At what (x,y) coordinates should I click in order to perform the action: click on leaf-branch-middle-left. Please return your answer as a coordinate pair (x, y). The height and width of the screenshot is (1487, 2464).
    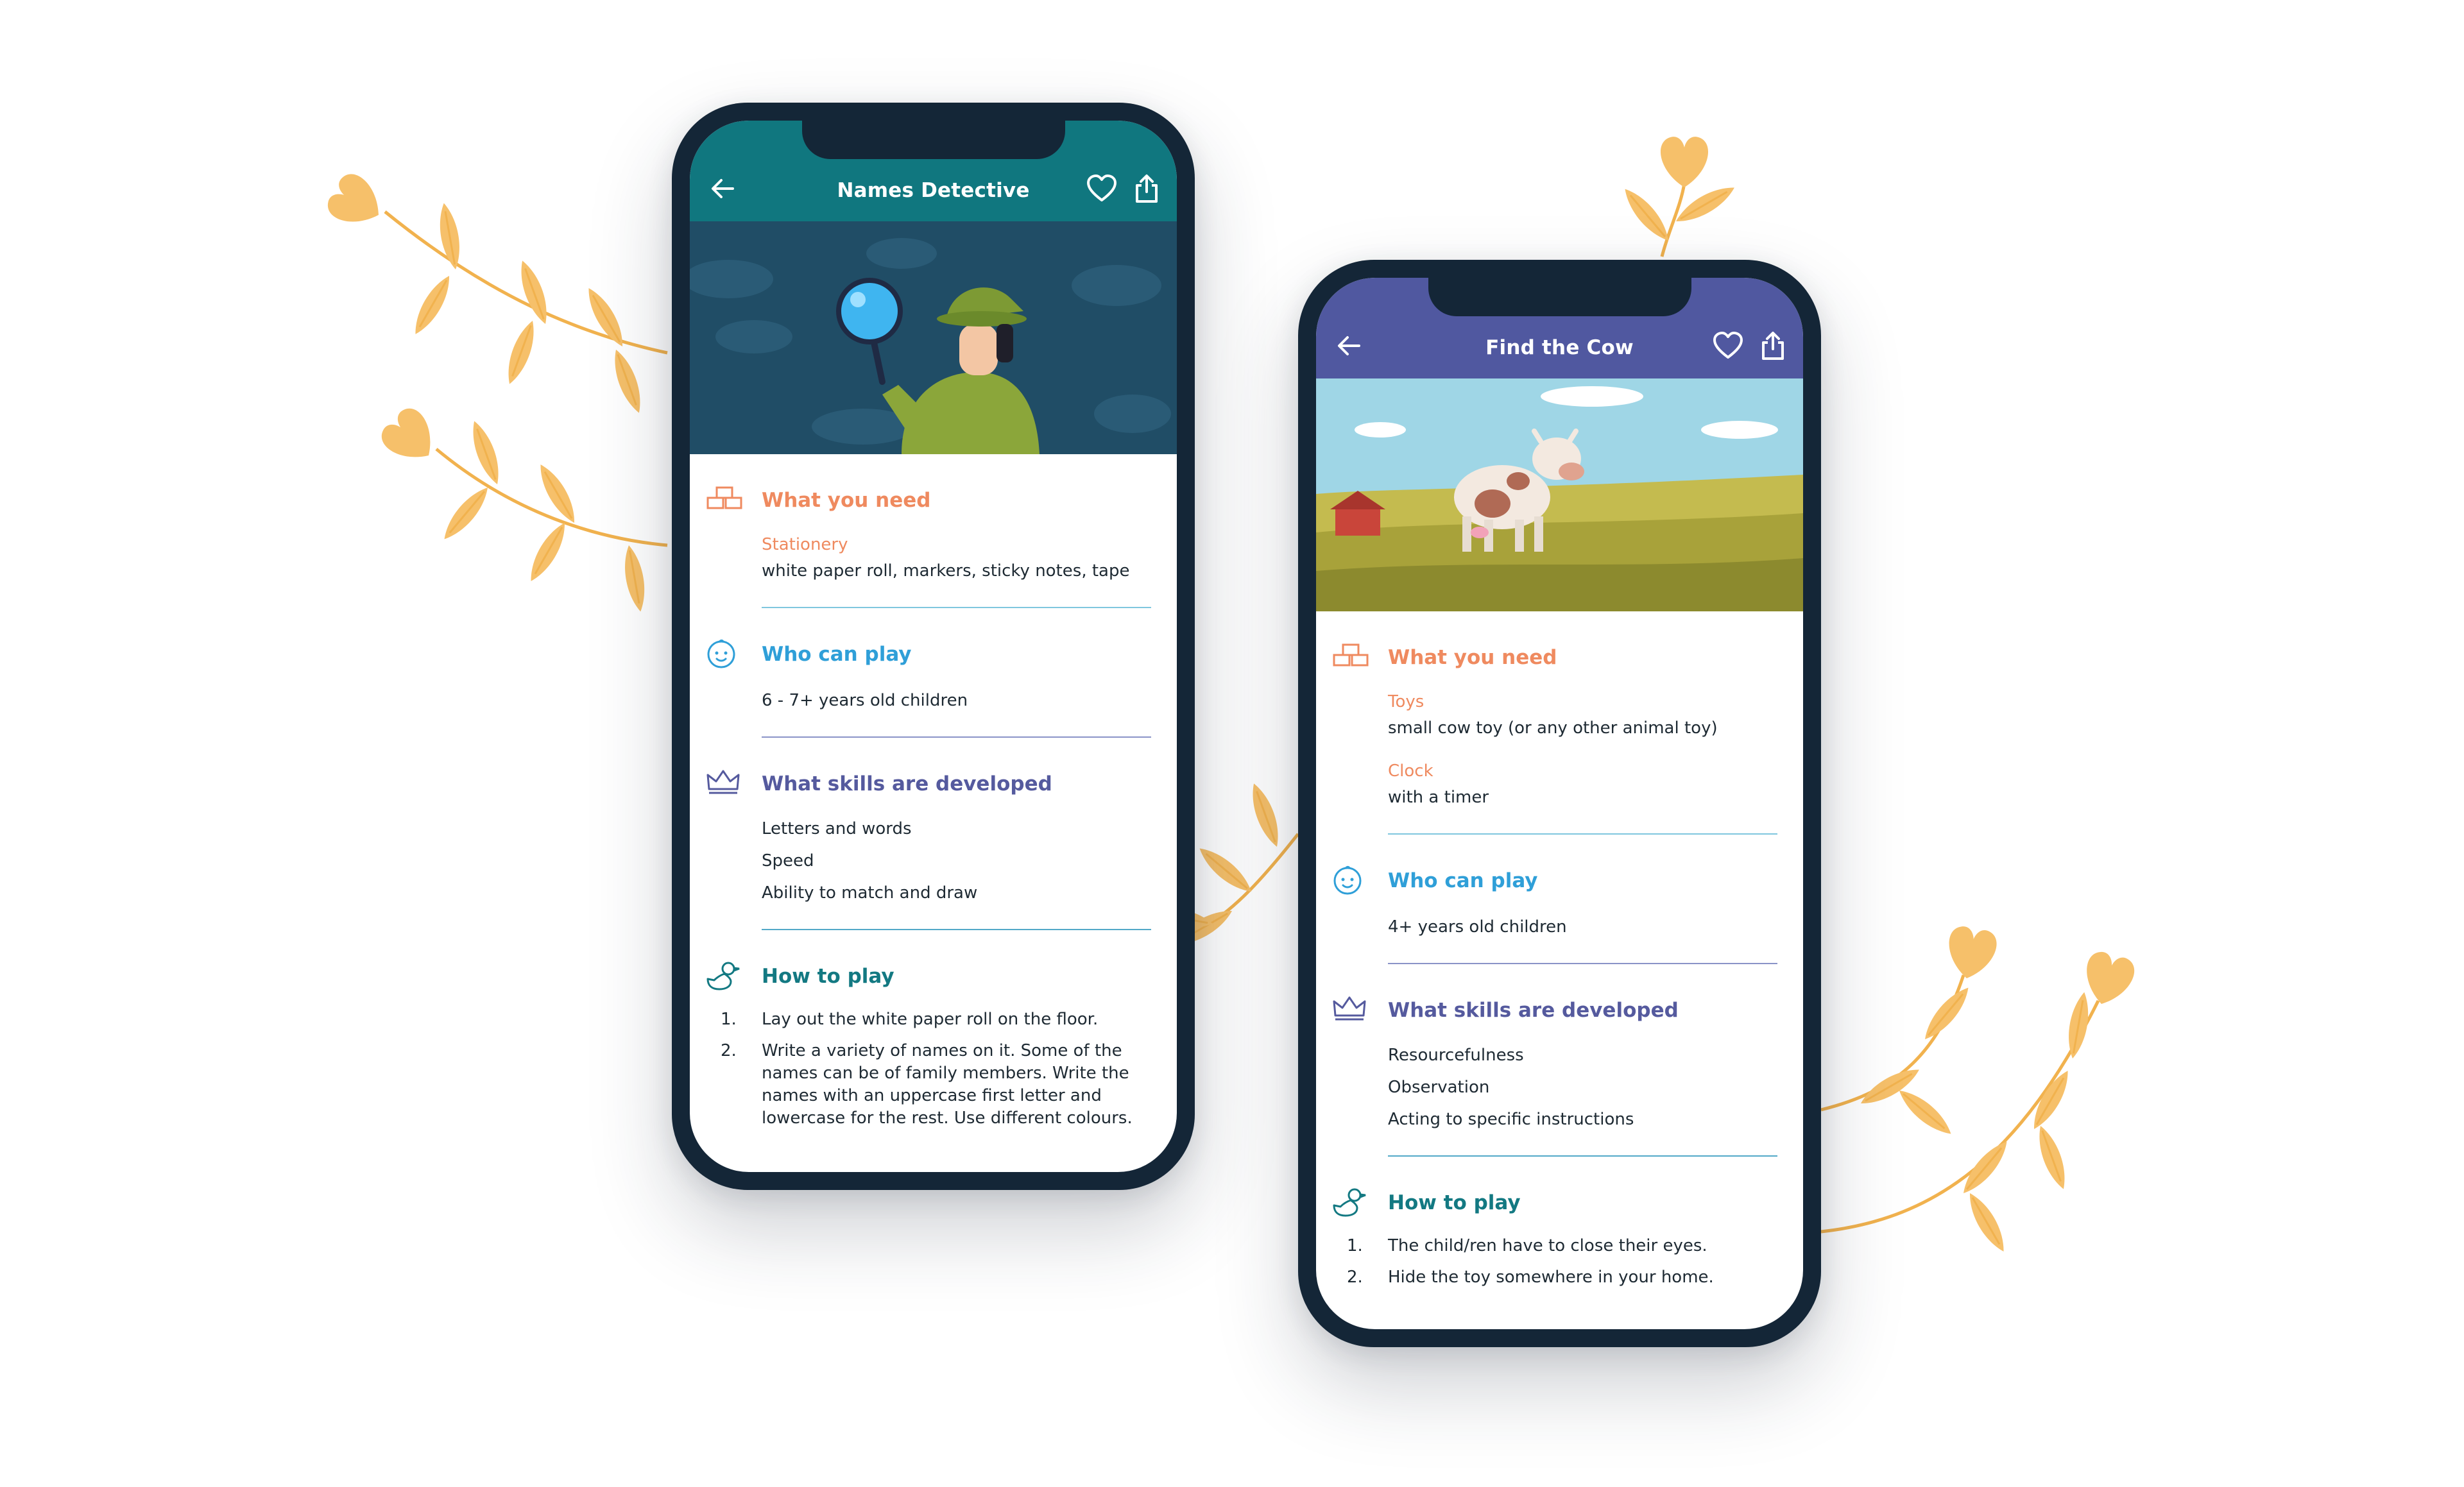
    Looking at the image, I should click on (522, 509).